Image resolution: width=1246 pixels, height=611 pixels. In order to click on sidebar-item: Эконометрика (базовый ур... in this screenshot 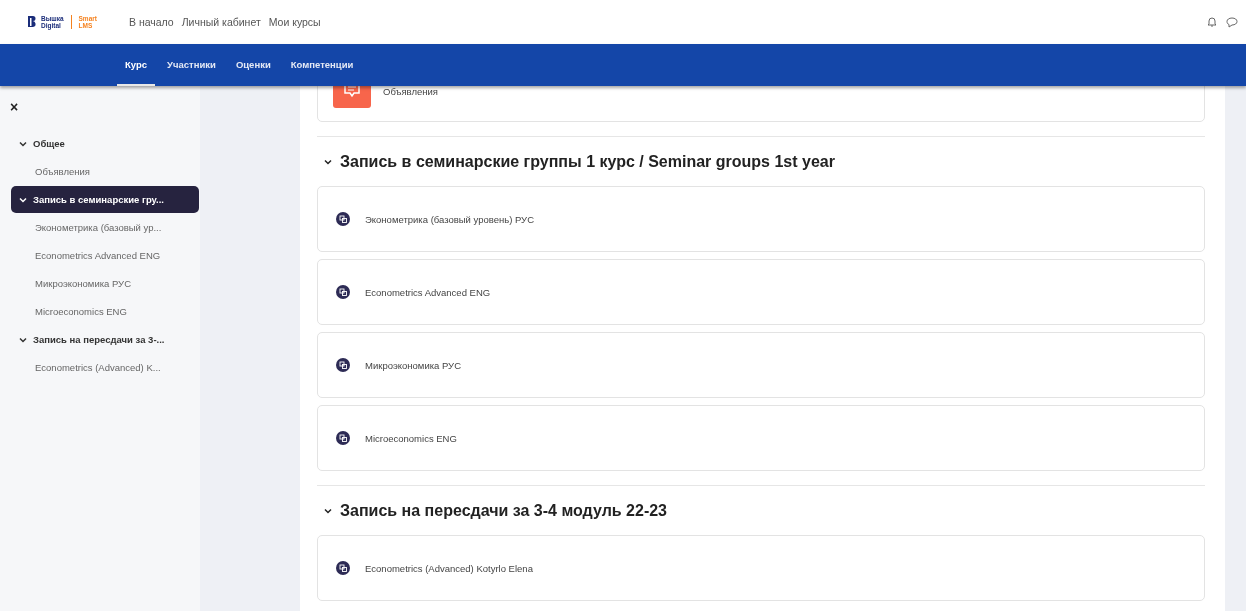, I will do `click(100, 228)`.